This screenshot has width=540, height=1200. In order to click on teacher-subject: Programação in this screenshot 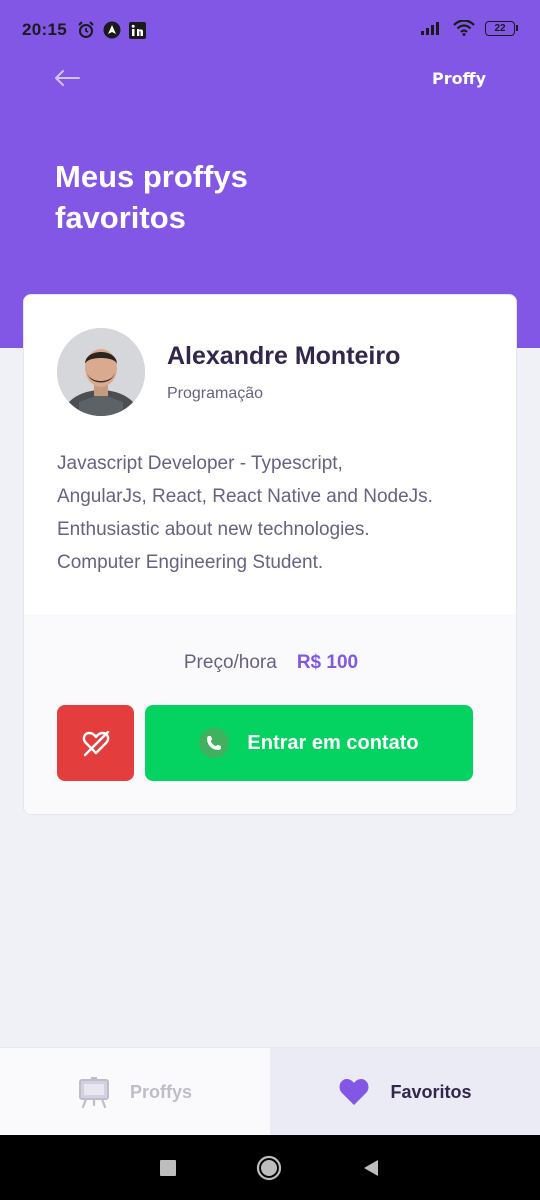, I will do `click(215, 393)`.